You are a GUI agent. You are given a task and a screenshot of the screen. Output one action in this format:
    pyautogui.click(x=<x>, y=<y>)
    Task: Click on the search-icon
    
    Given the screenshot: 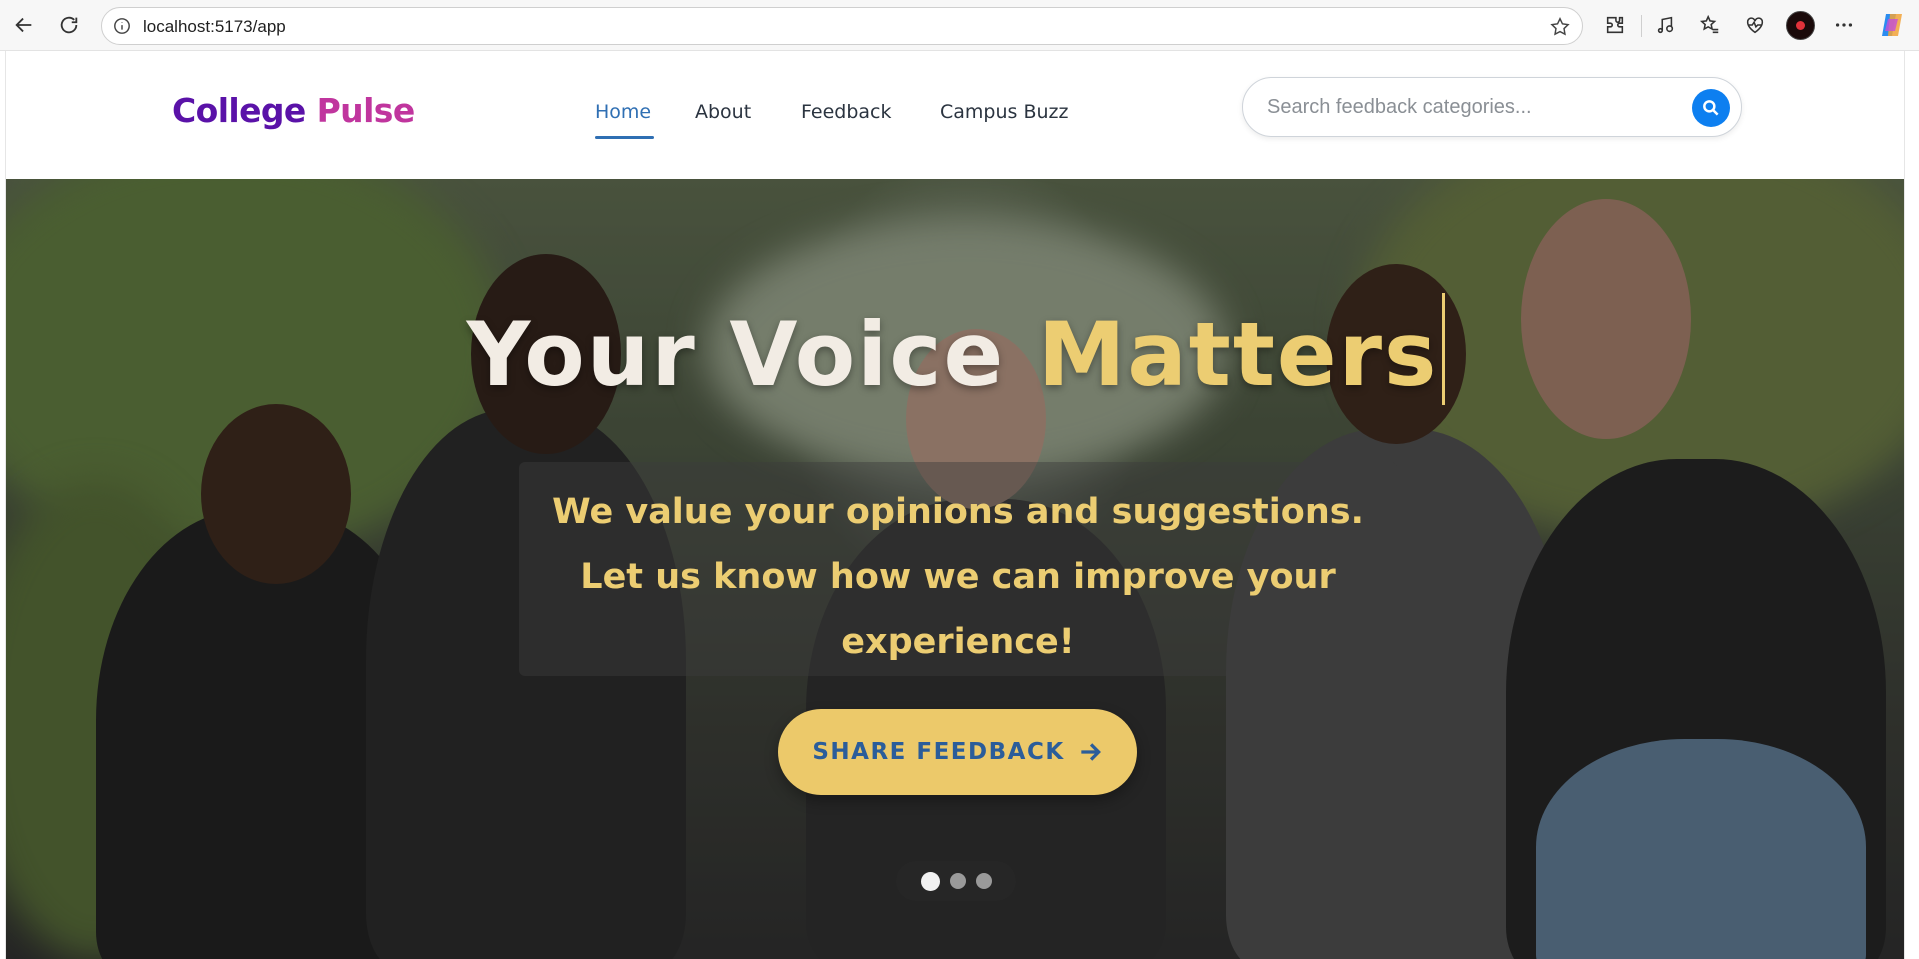 What is the action you would take?
    pyautogui.click(x=1711, y=108)
    